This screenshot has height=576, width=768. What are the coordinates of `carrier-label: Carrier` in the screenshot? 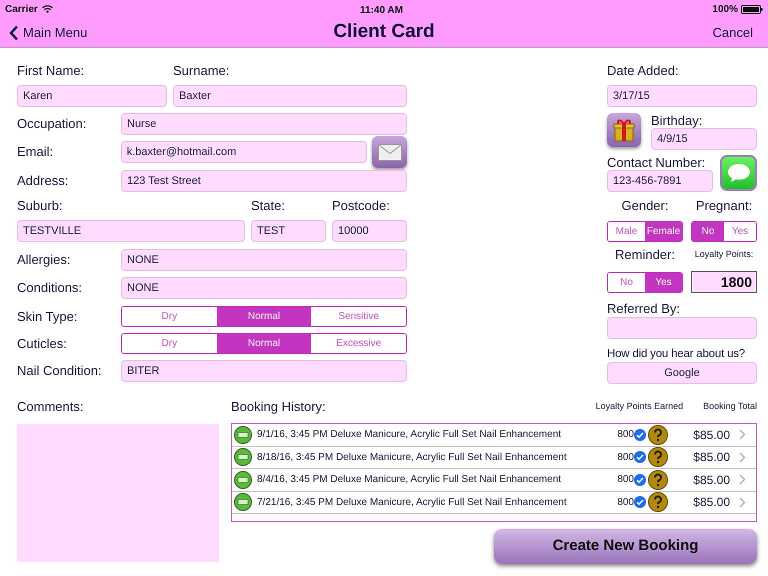 It's located at (21, 9).